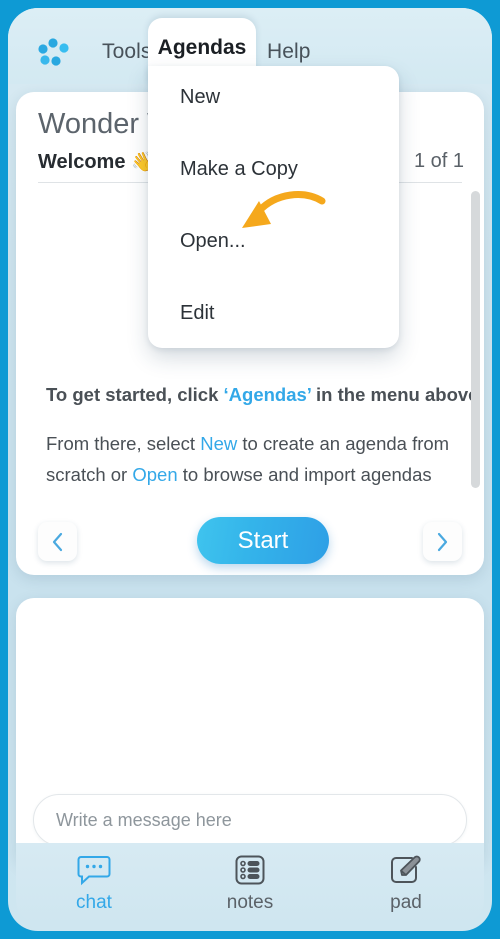  I want to click on instruction-1-prefix: To get started, click, so click(135, 394).